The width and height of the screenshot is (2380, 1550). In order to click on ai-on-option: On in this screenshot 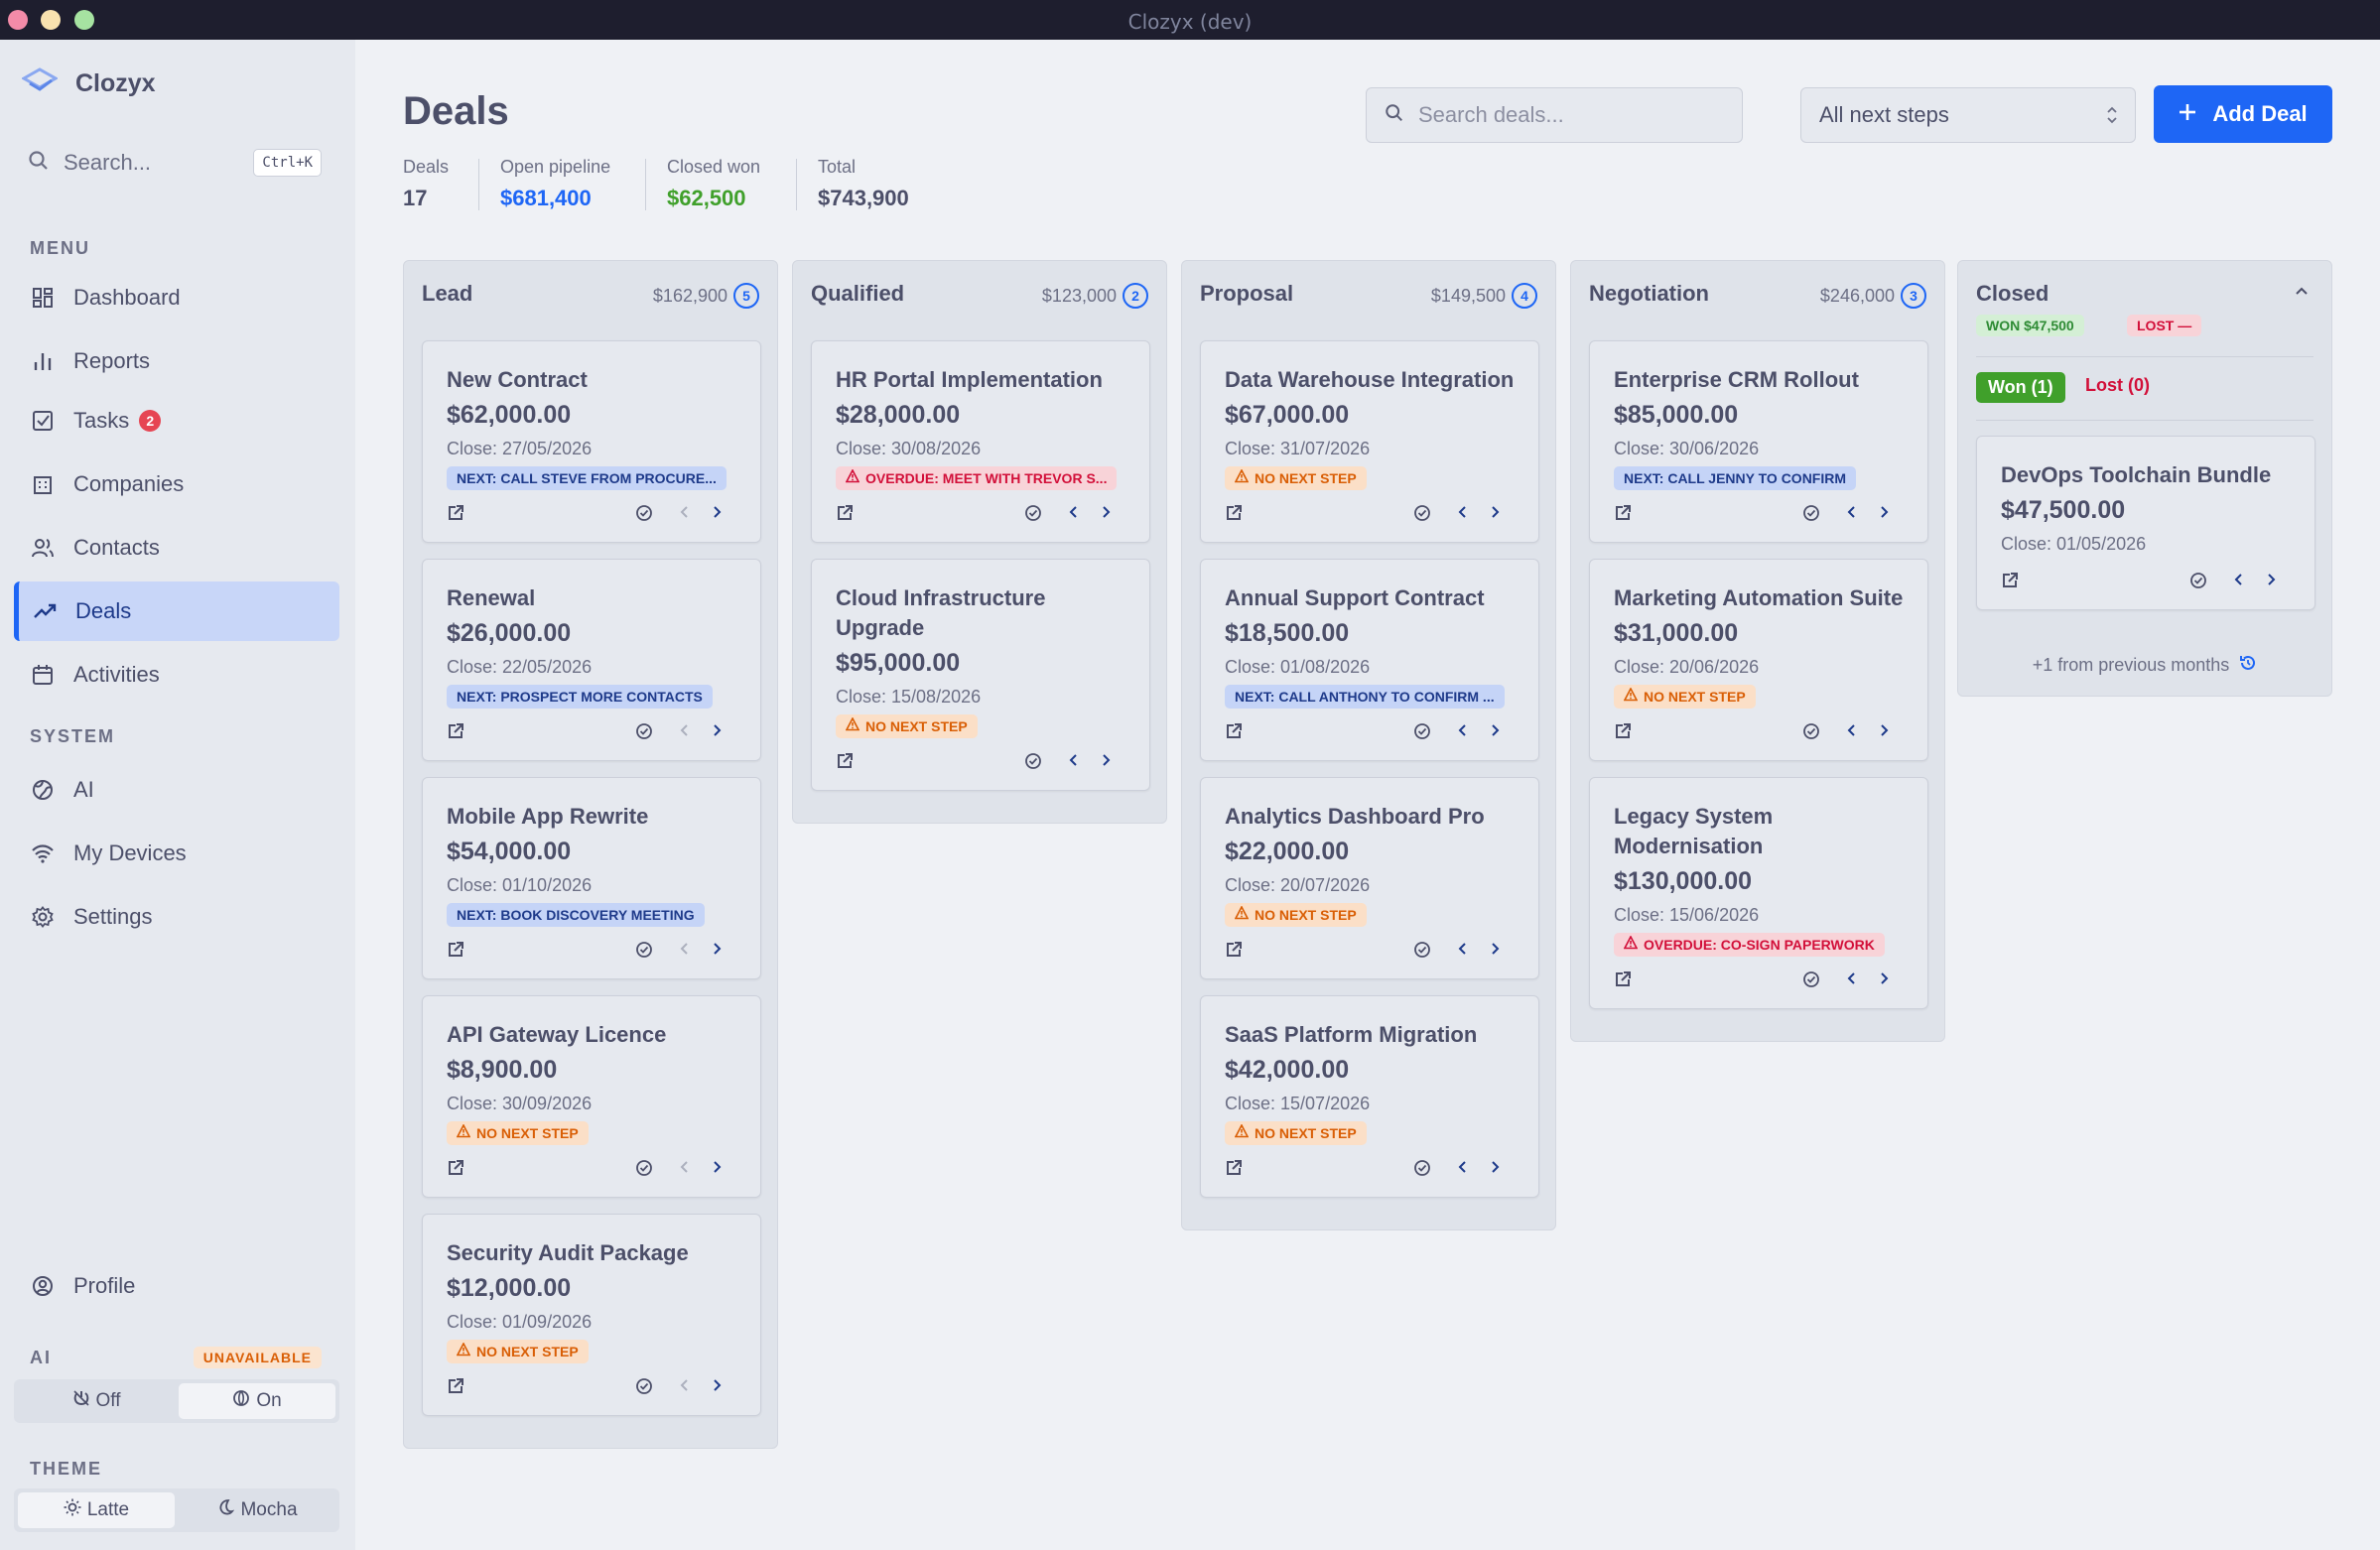, I will do `click(257, 1401)`.